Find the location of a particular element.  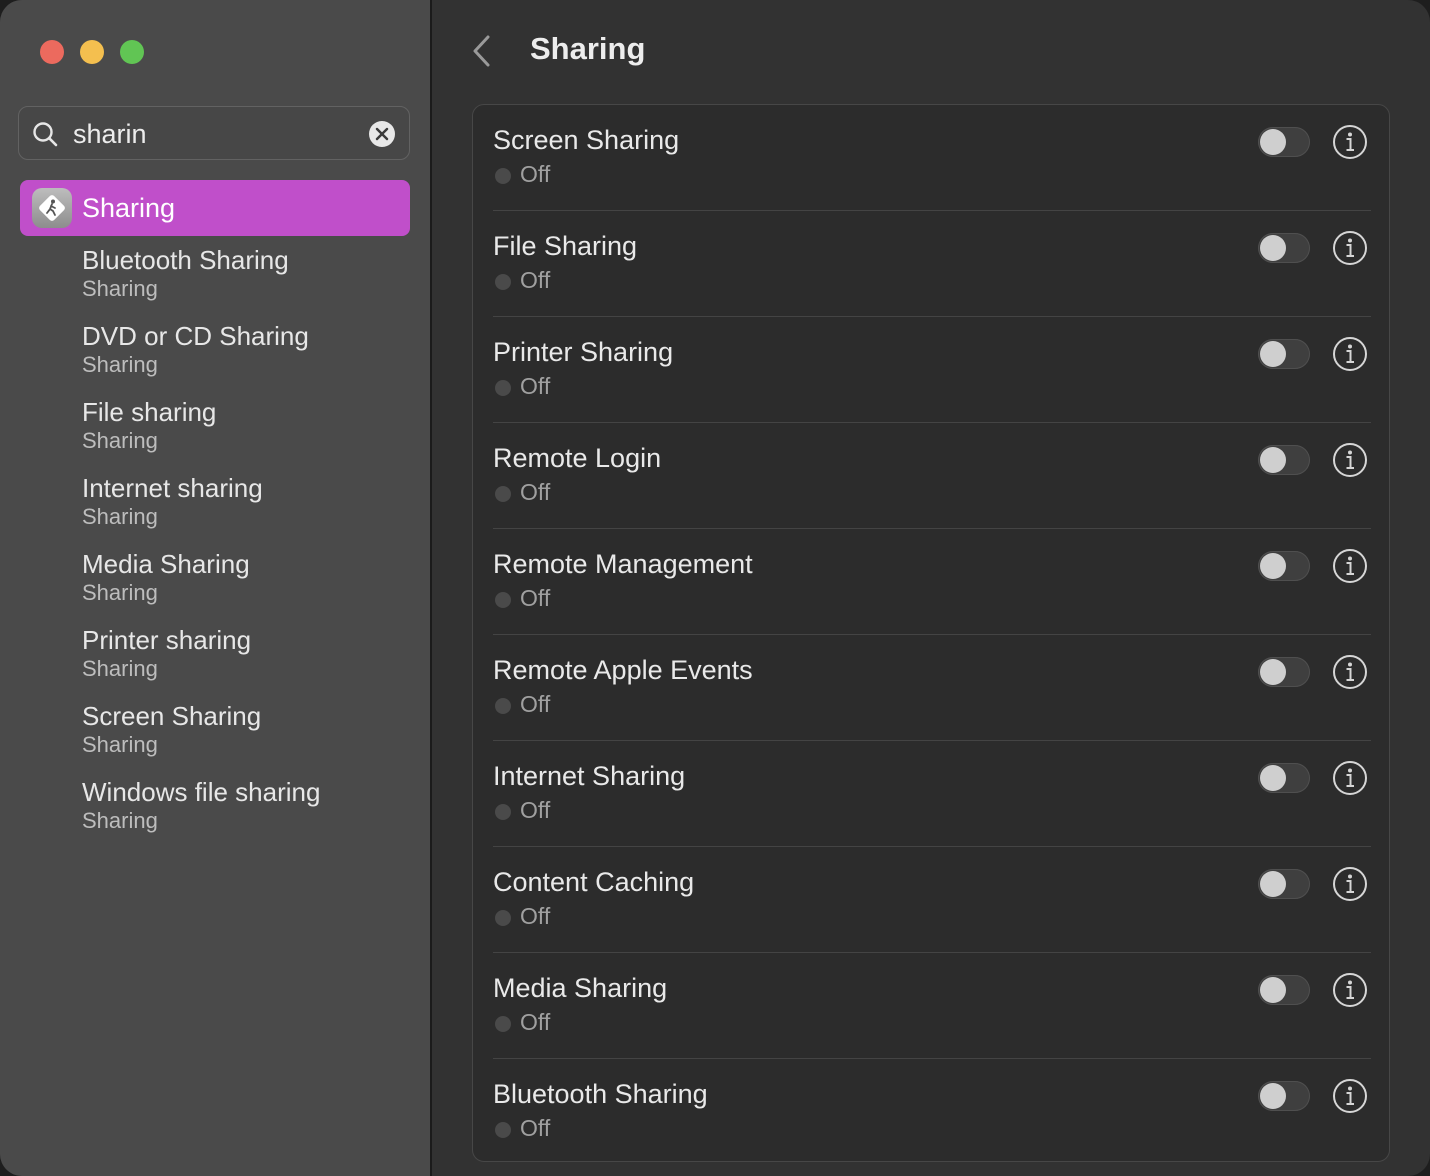

service-row-bluetooth-sharing: Bluetooth Sharing Off is located at coordinates (932, 1112).